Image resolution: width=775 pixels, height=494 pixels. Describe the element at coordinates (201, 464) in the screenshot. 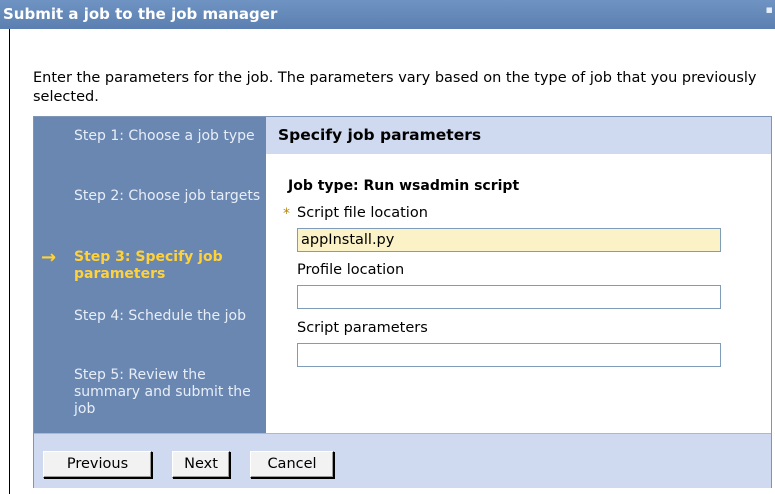

I see `next-button: Next` at that location.